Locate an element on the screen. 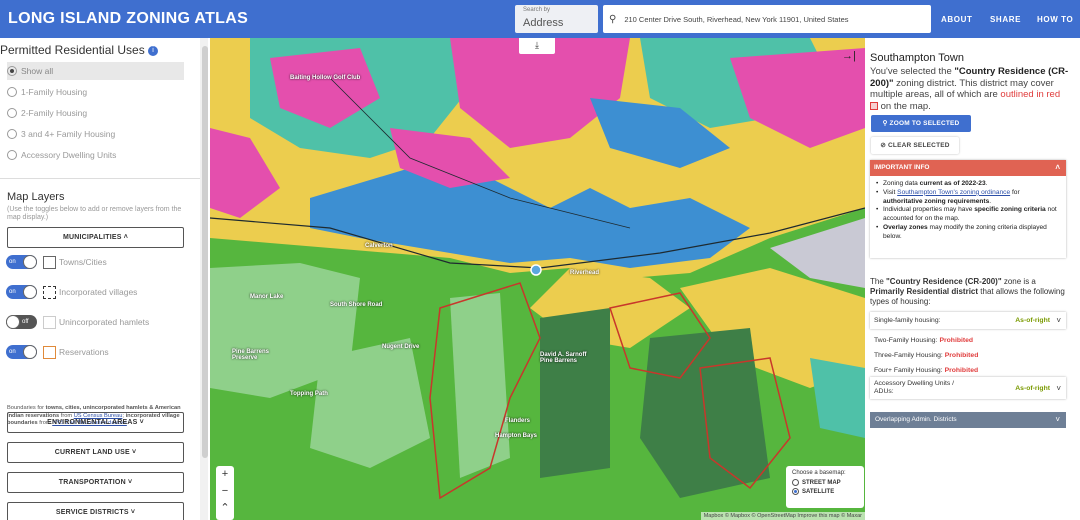  place-label: Topping Path is located at coordinates (309, 394).